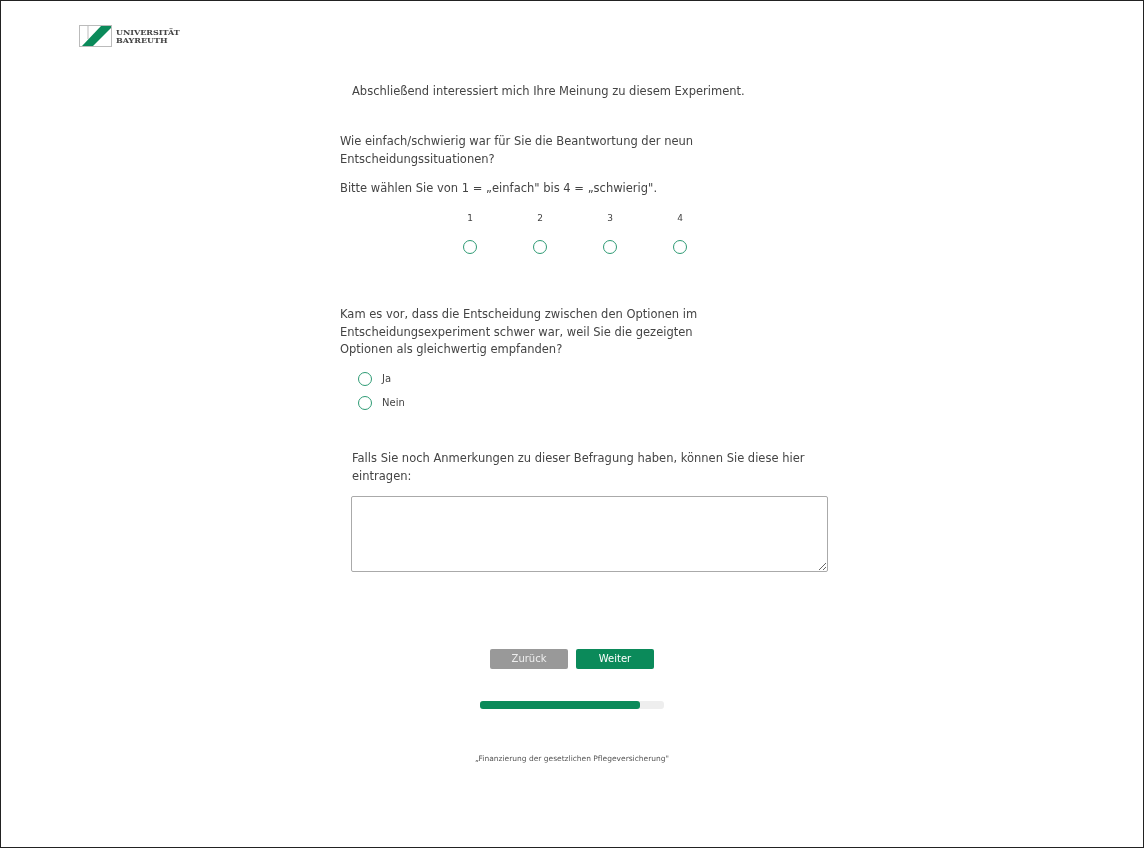 This screenshot has width=1144, height=848. What do you see at coordinates (549, 91) in the screenshot?
I see `intro-text: Abschließend interessiert mich Ihre Meinung zu diesem Experiment.` at bounding box center [549, 91].